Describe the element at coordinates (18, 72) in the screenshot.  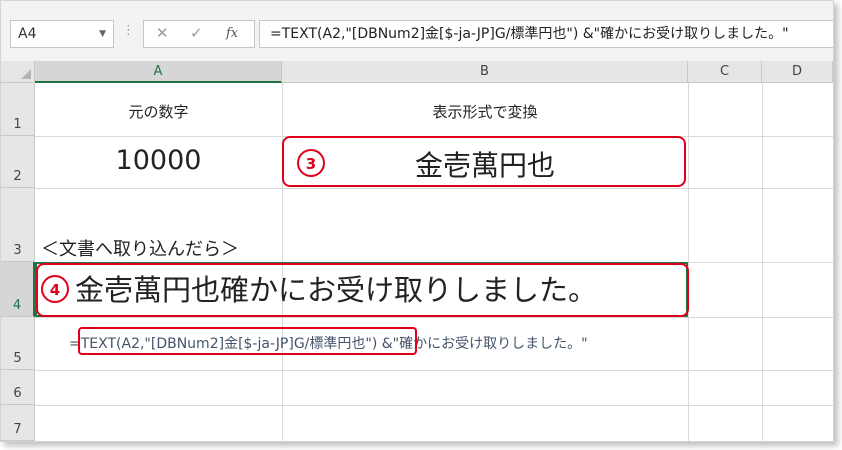
I see `select-all-corner` at that location.